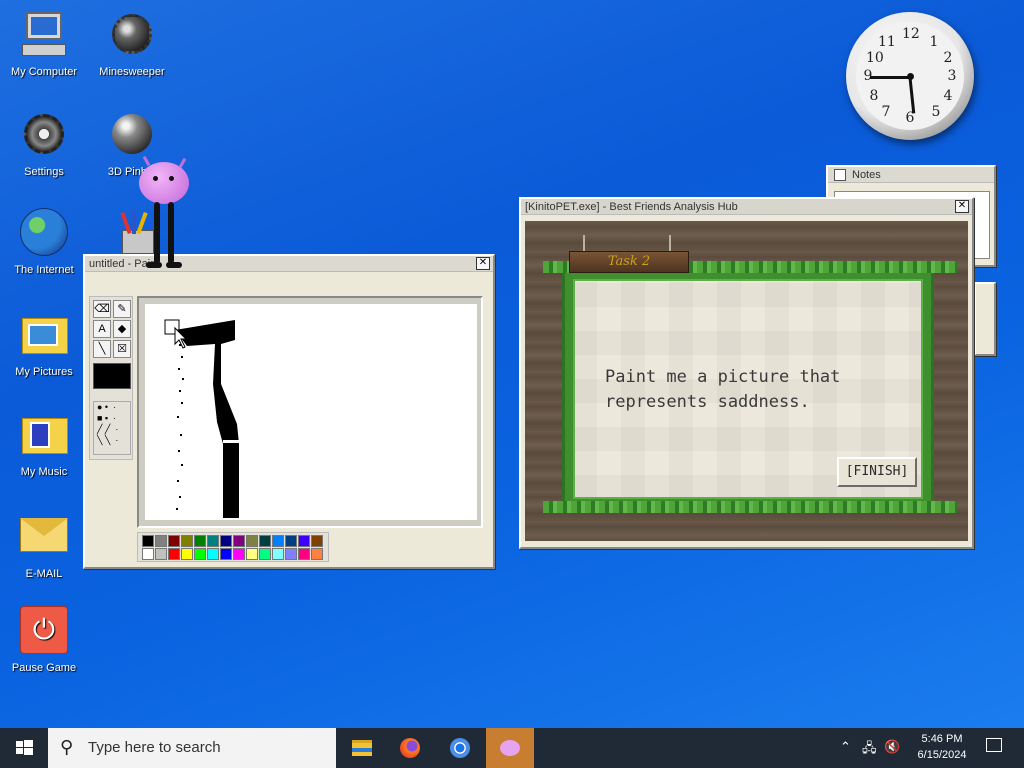  Describe the element at coordinates (44, 632) in the screenshot. I see `power-icon: ⏻` at that location.